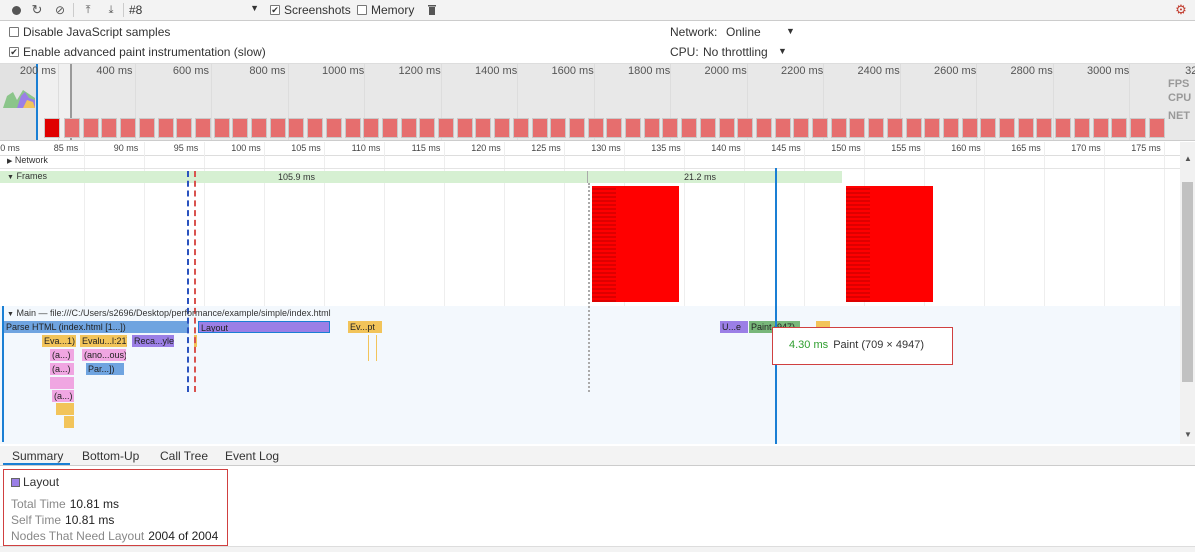 The height and width of the screenshot is (552, 1195). I want to click on advanced-paint-checkbox: ✔, so click(14, 52).